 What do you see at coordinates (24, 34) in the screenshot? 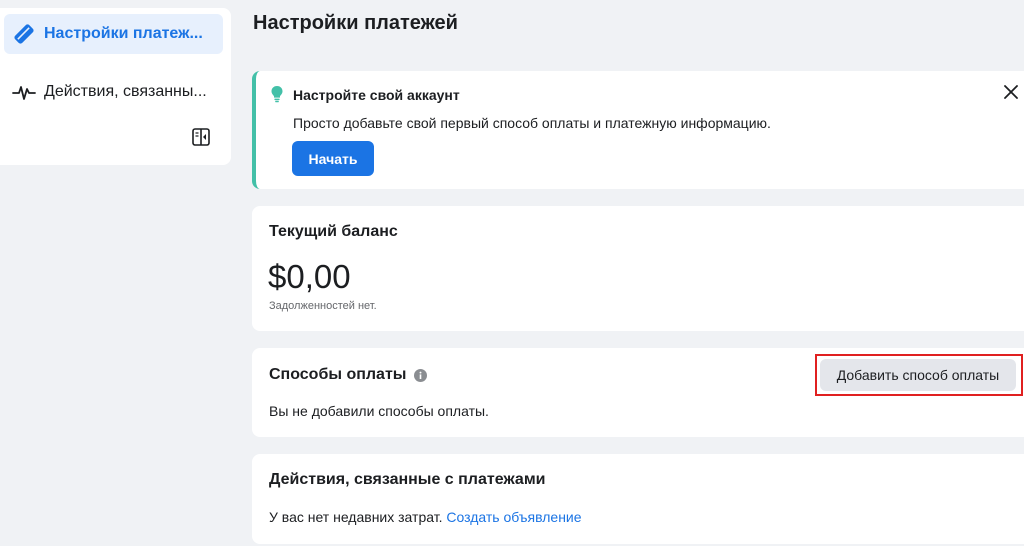
I see `card-pen-icon` at bounding box center [24, 34].